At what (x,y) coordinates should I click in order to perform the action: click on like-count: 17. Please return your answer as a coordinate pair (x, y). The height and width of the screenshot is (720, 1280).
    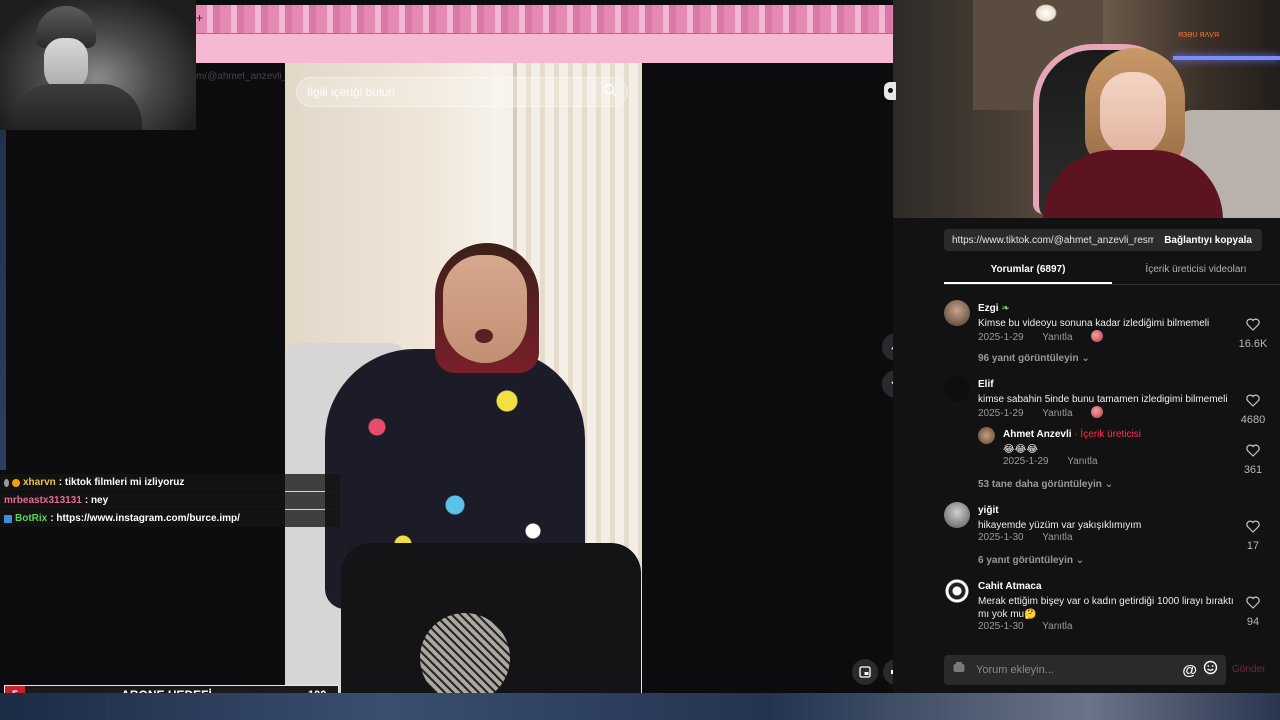
    Looking at the image, I should click on (1253, 546).